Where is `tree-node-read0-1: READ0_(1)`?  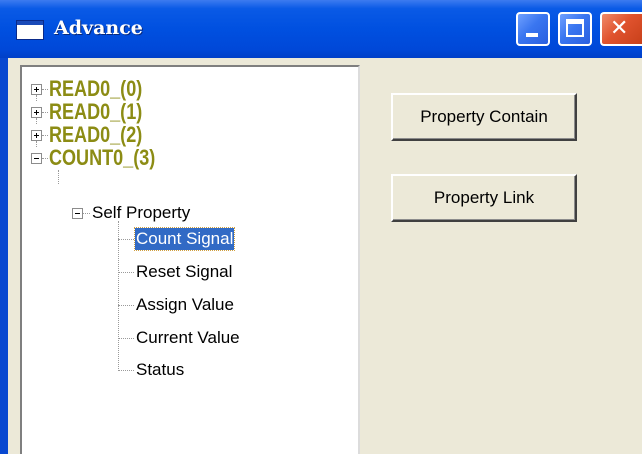 tree-node-read0-1: READ0_(1) is located at coordinates (95, 112).